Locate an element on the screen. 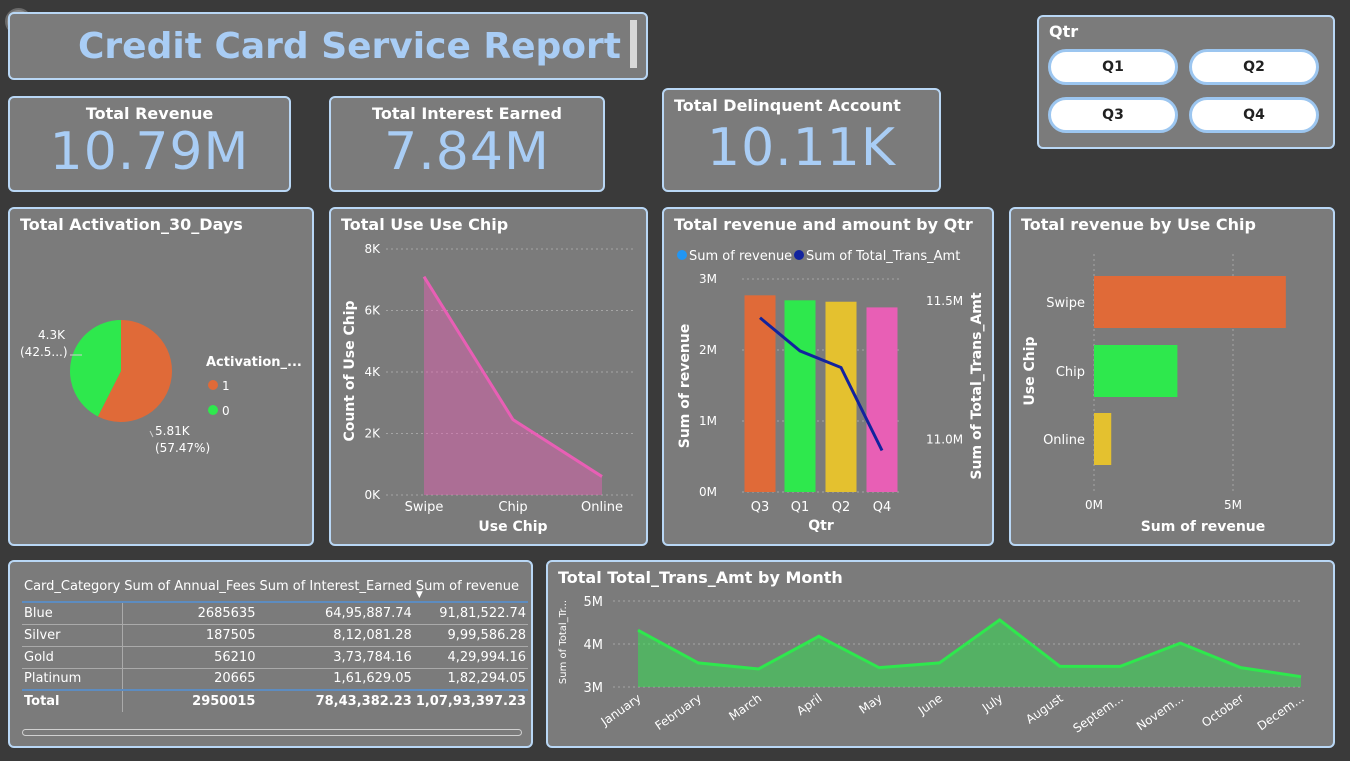 This screenshot has width=1350, height=761. y-tick-label: Online is located at coordinates (1064, 440).